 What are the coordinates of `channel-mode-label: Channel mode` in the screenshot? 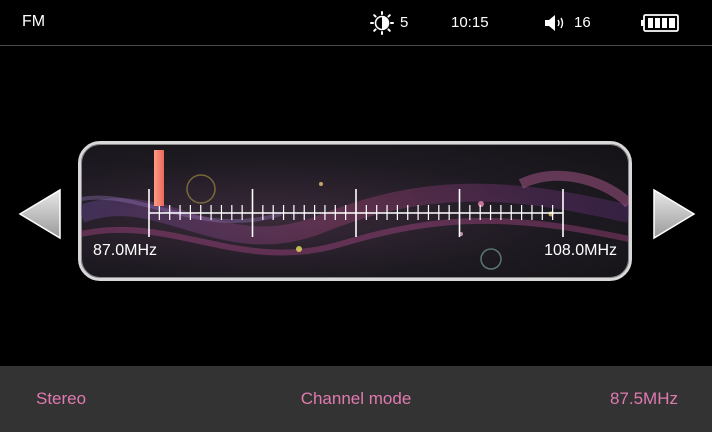 It's located at (356, 399).